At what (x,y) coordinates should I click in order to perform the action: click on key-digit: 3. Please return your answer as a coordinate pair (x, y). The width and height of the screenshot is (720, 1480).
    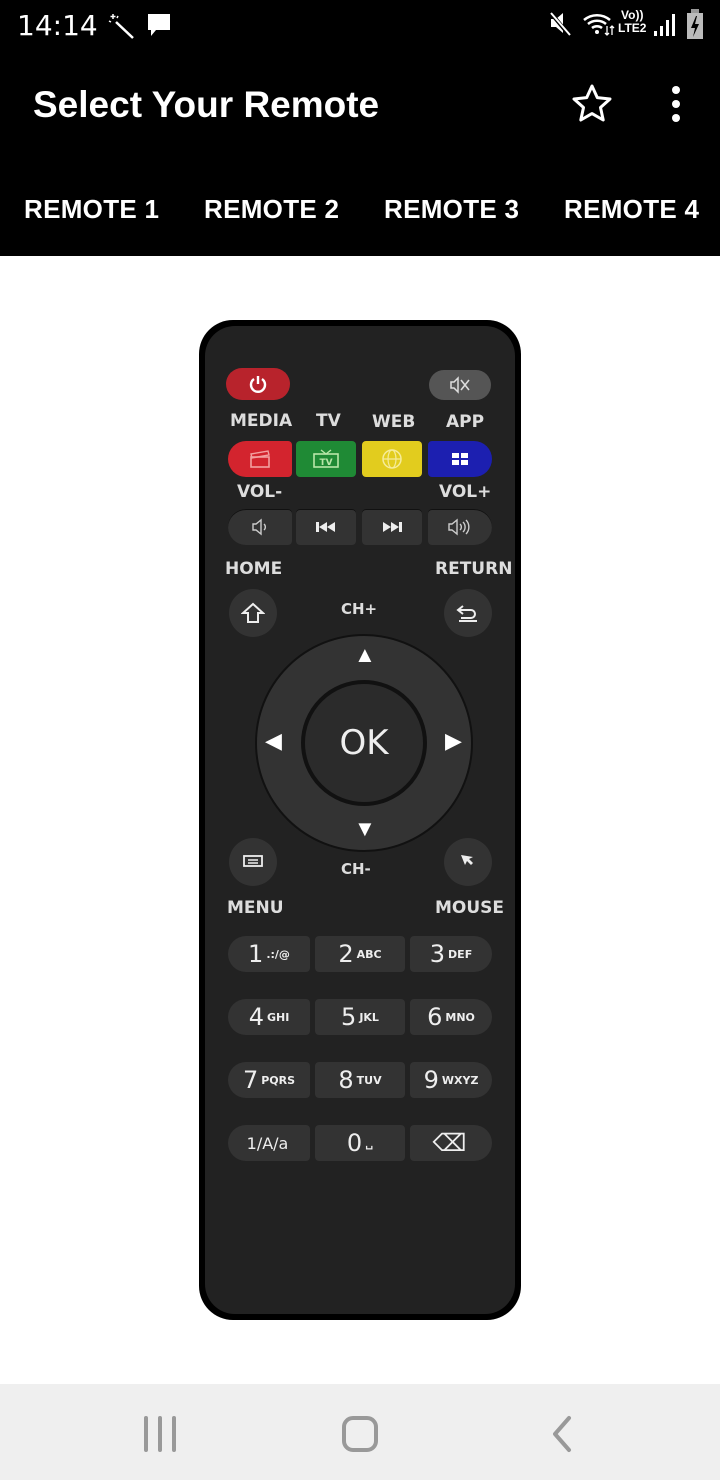
    Looking at the image, I should click on (437, 954).